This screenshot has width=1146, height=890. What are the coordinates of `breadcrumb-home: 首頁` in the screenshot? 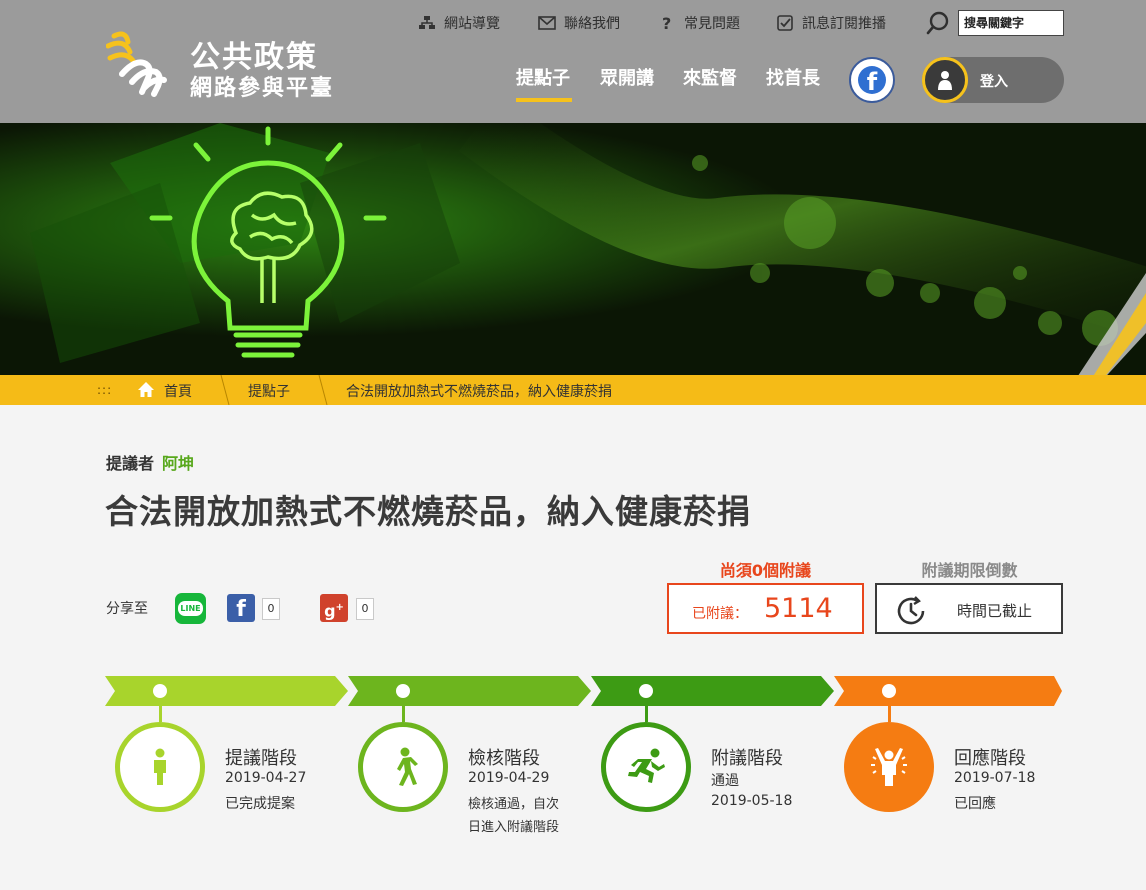 It's located at (178, 391).